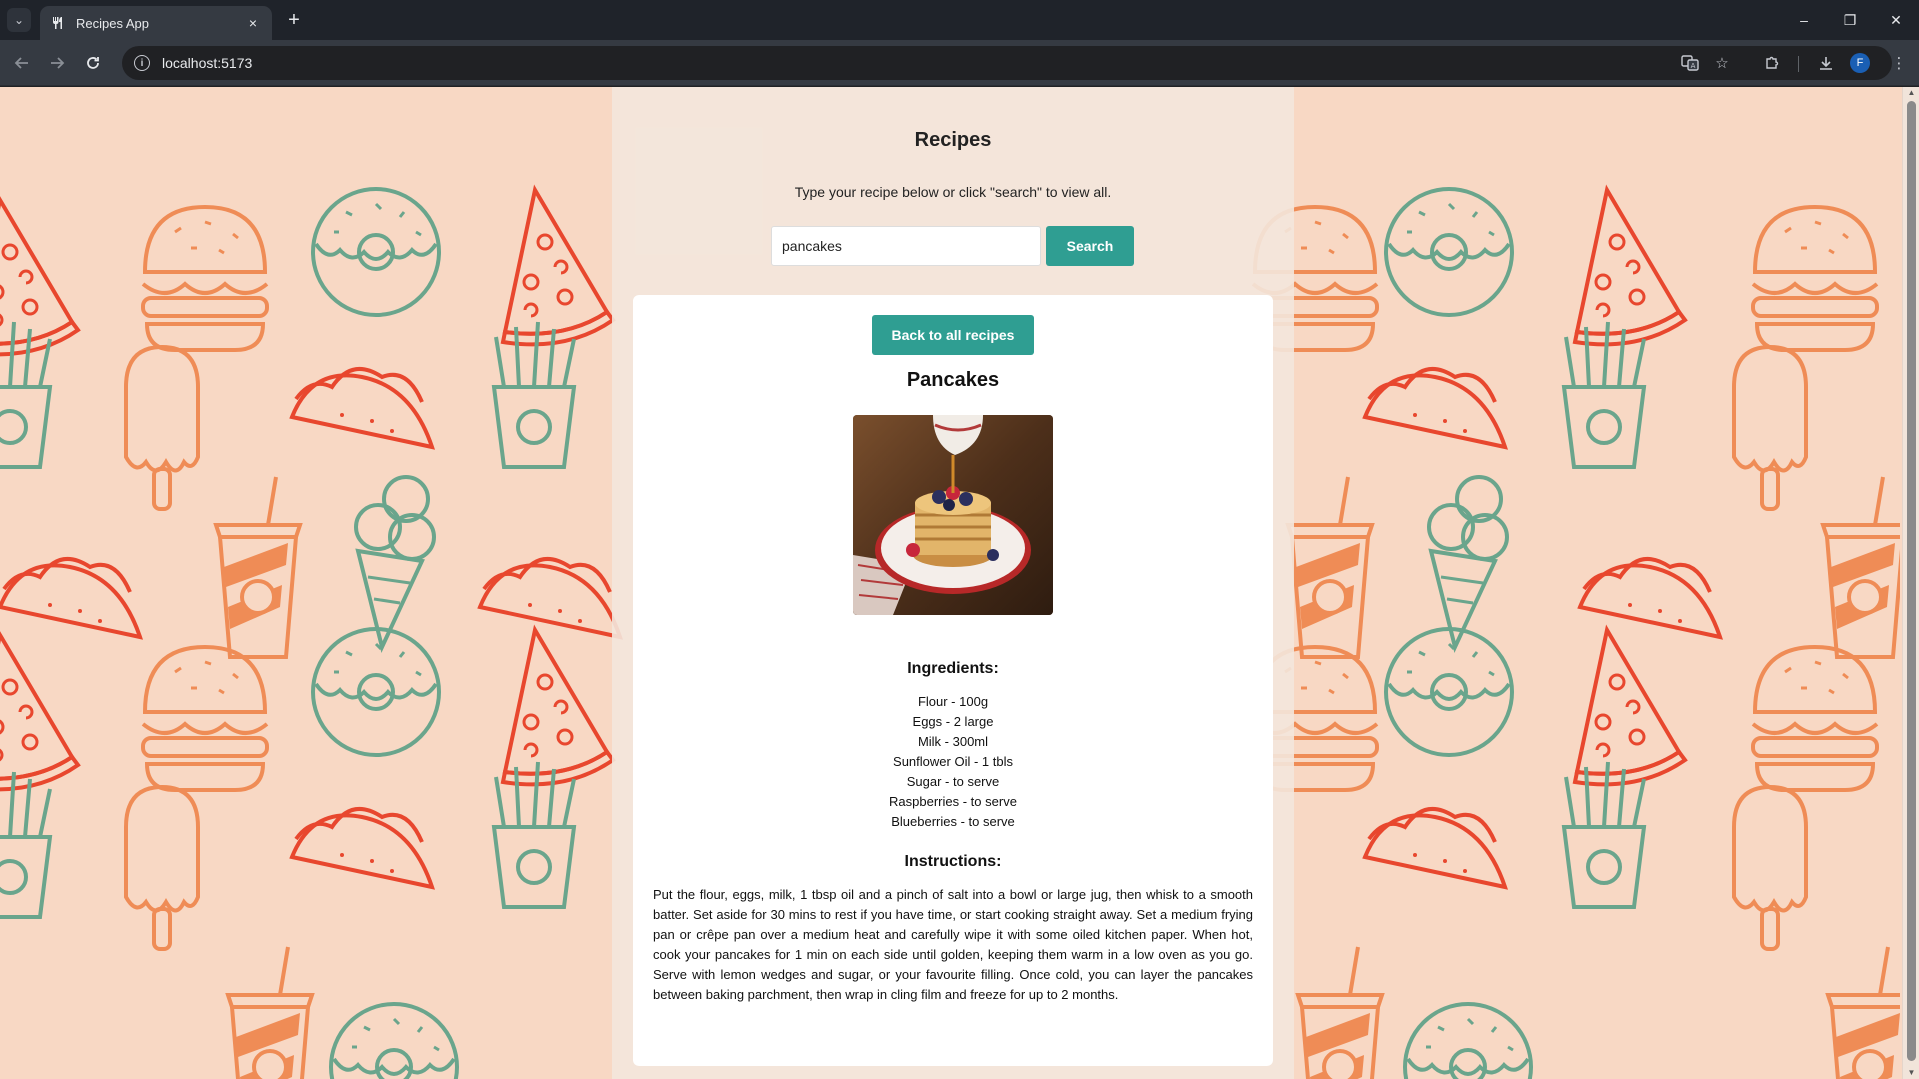 The height and width of the screenshot is (1079, 1919). I want to click on fork-knife-icon, so click(58, 23).